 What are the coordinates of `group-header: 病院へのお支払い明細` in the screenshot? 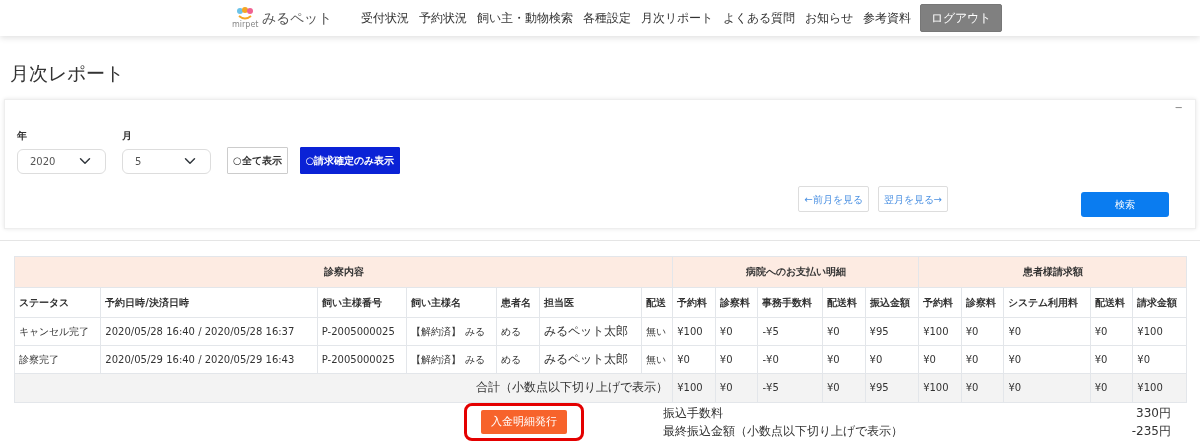 It's located at (795, 272).